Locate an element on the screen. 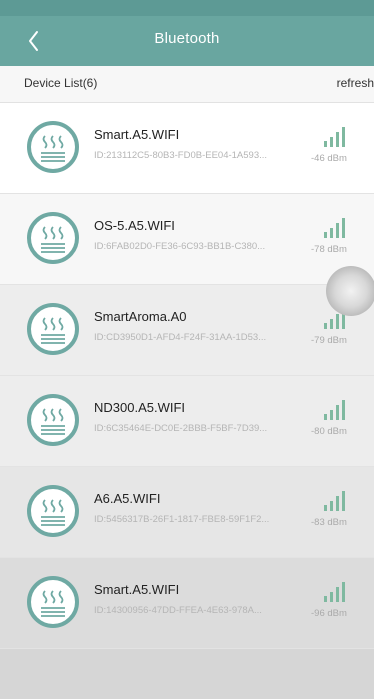 The height and width of the screenshot is (699, 374). device-name: A6.A5.WIFI is located at coordinates (127, 498).